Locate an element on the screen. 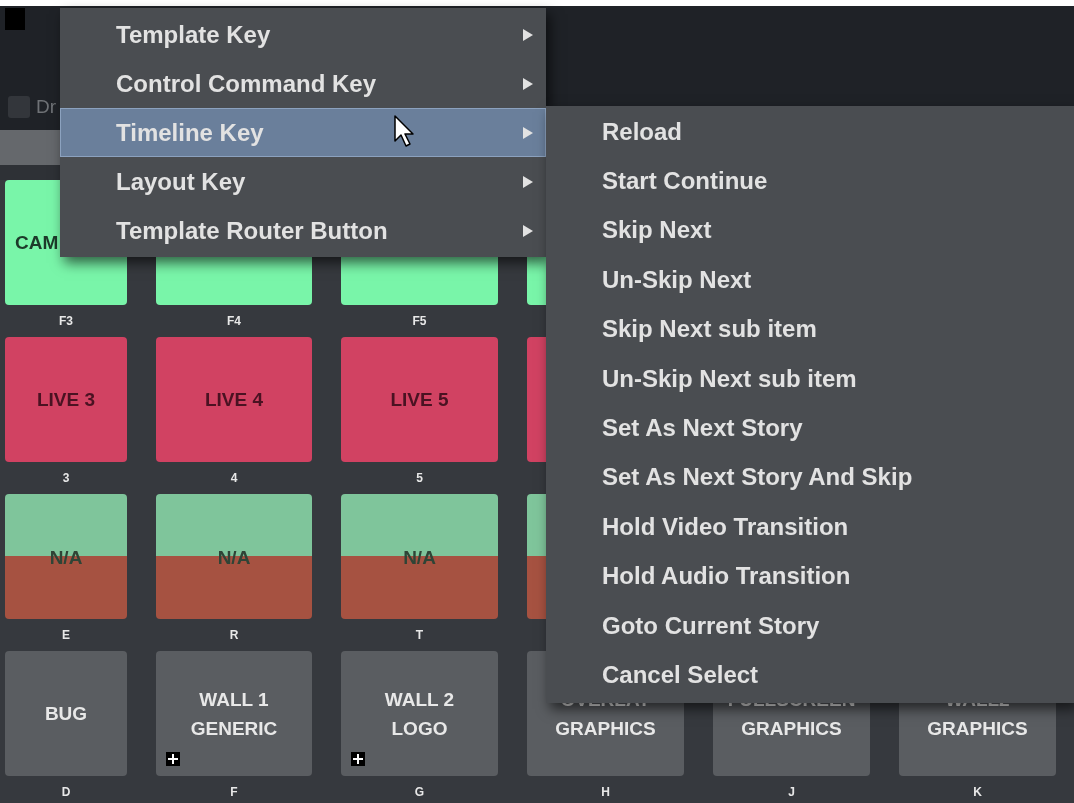  key-label: D is located at coordinates (66, 792).